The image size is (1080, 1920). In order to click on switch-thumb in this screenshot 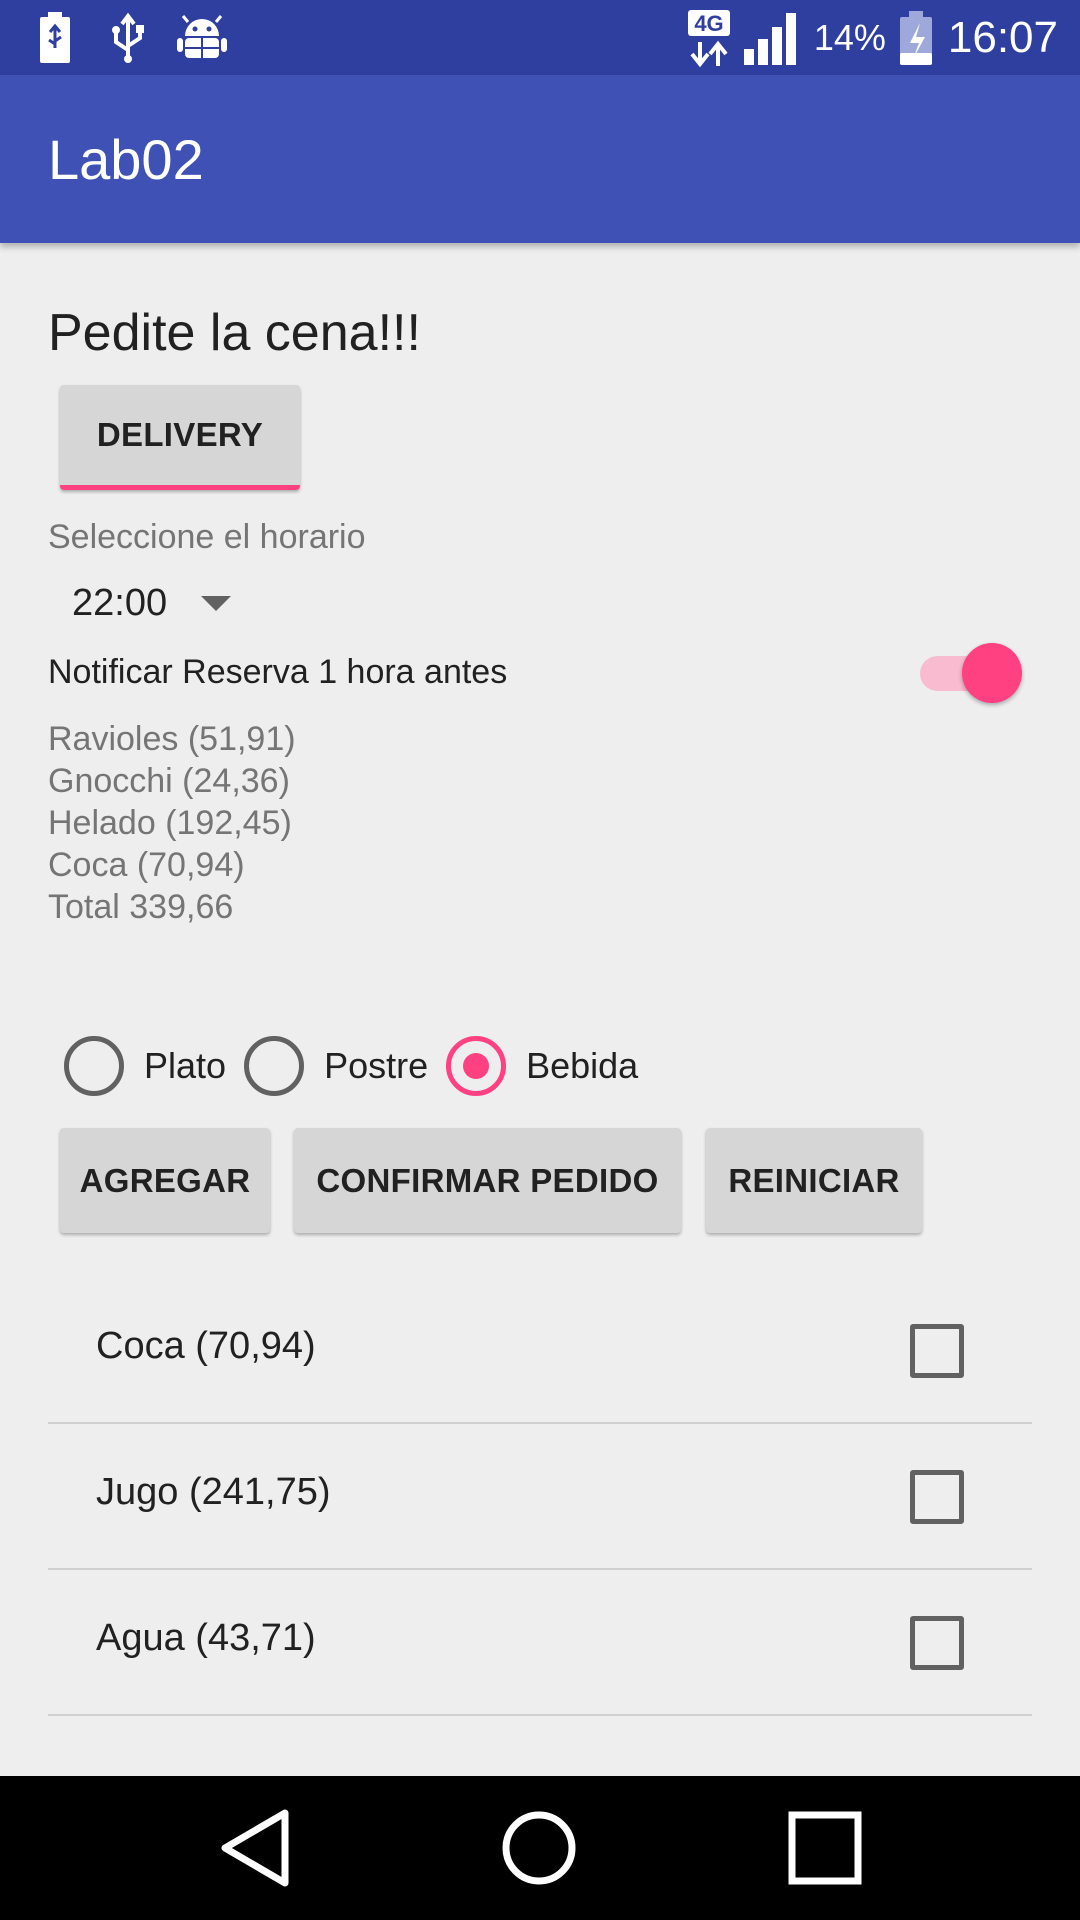, I will do `click(992, 673)`.